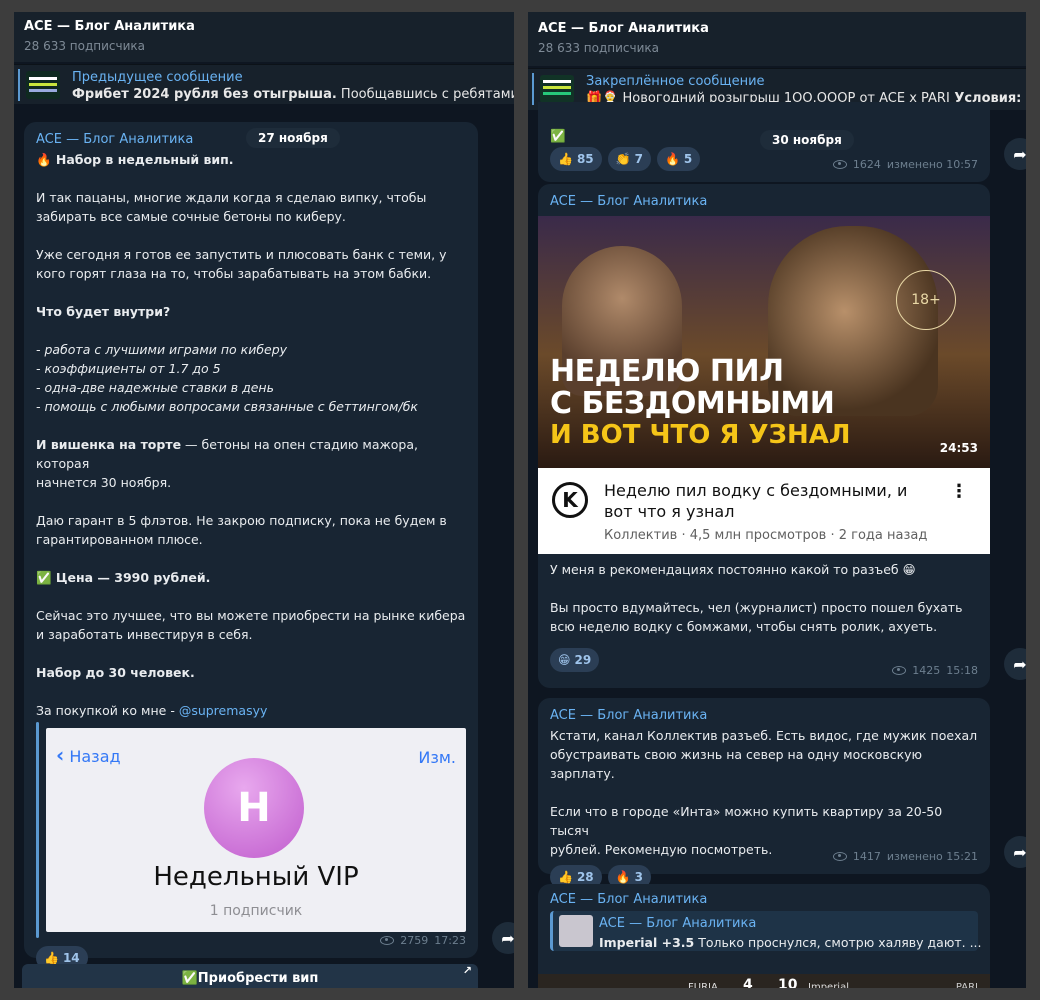  What do you see at coordinates (688, 158) in the screenshot?
I see `reaction-count: 5` at bounding box center [688, 158].